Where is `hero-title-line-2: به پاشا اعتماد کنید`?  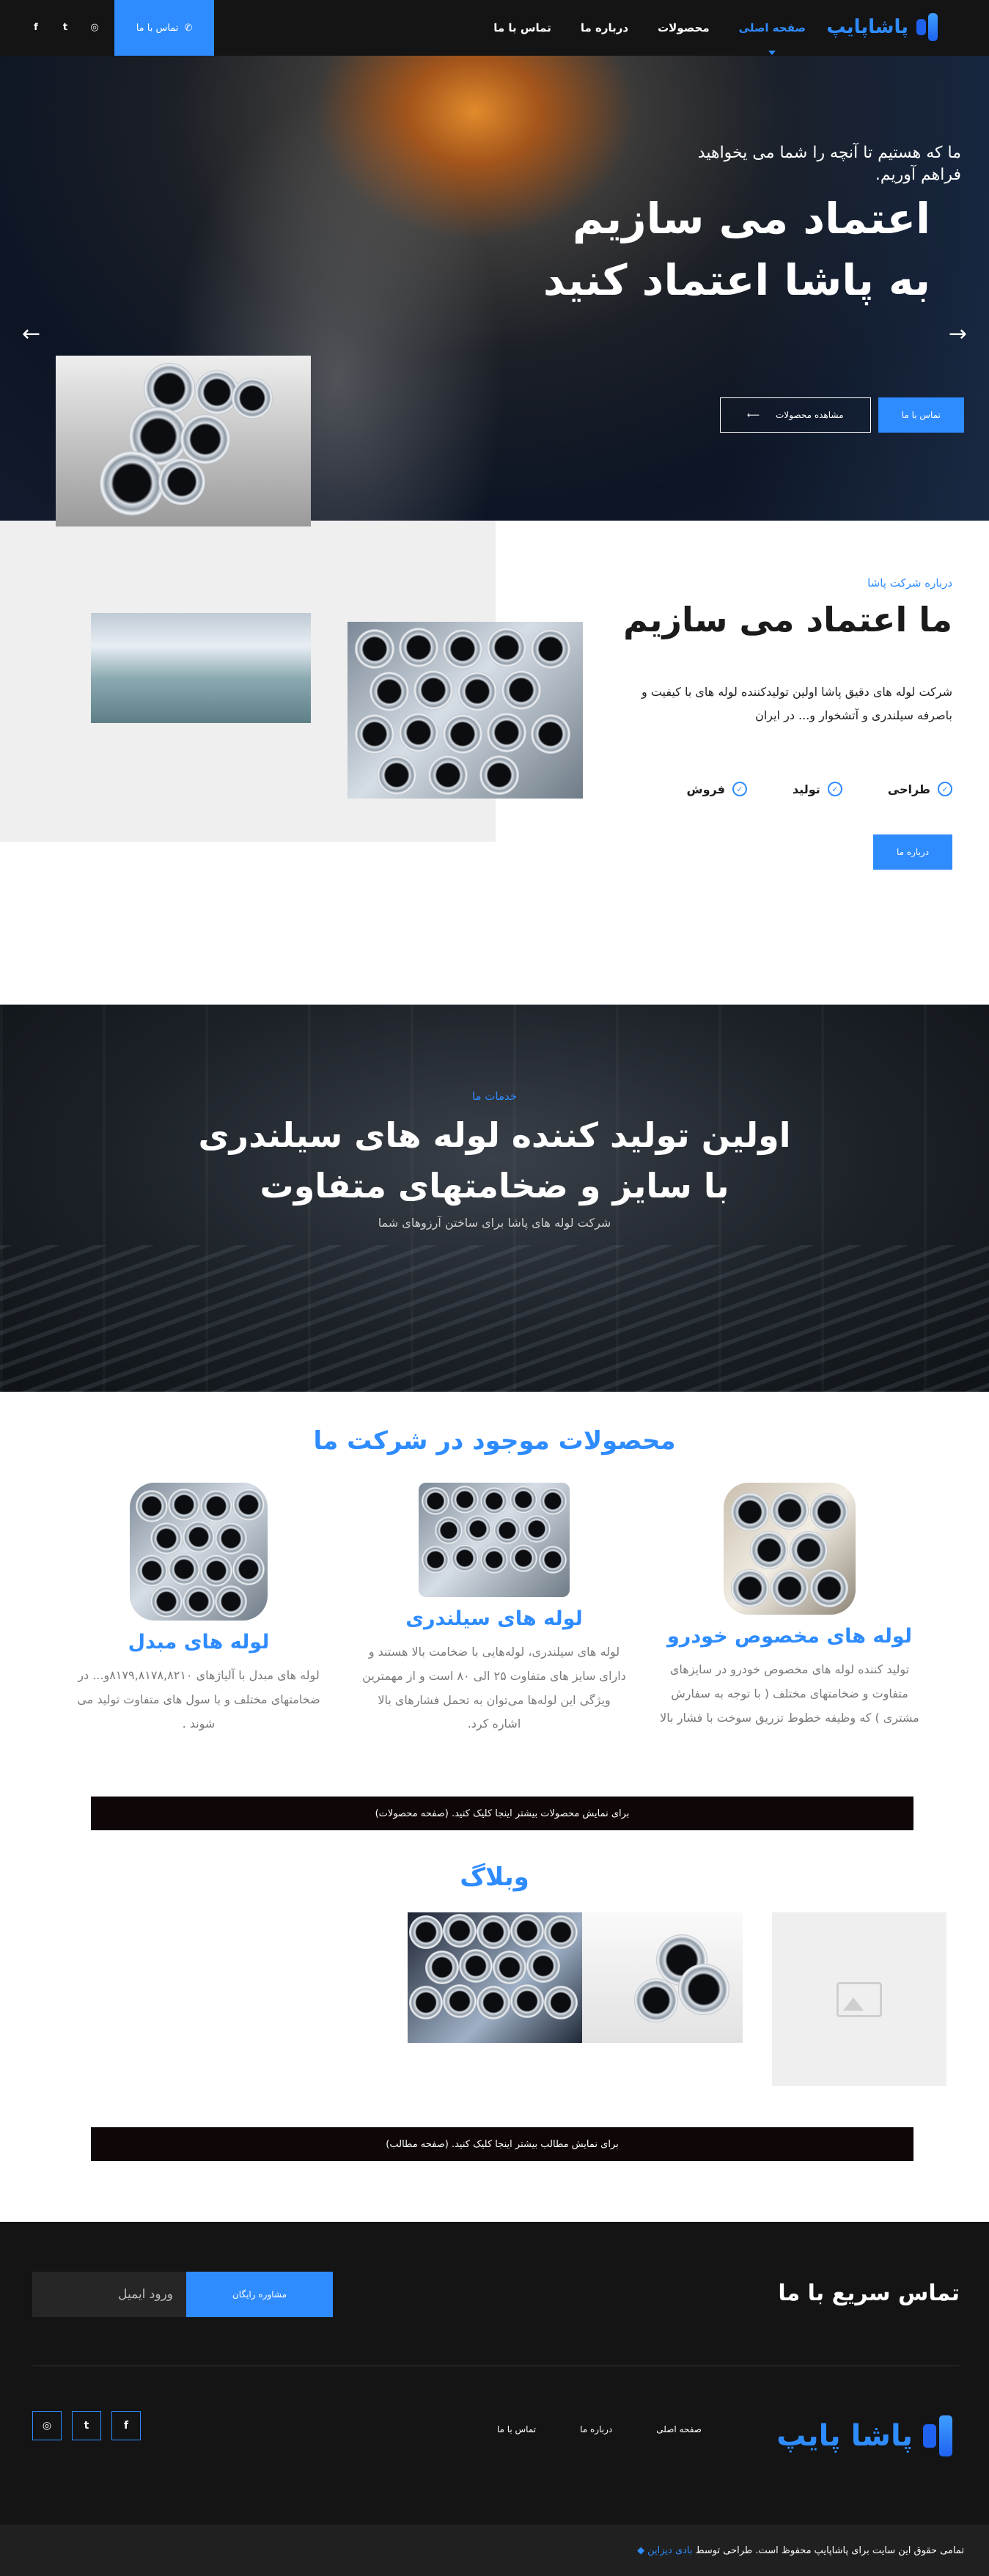 hero-title-line-2: به پاشا اعتماد کنید is located at coordinates (736, 280).